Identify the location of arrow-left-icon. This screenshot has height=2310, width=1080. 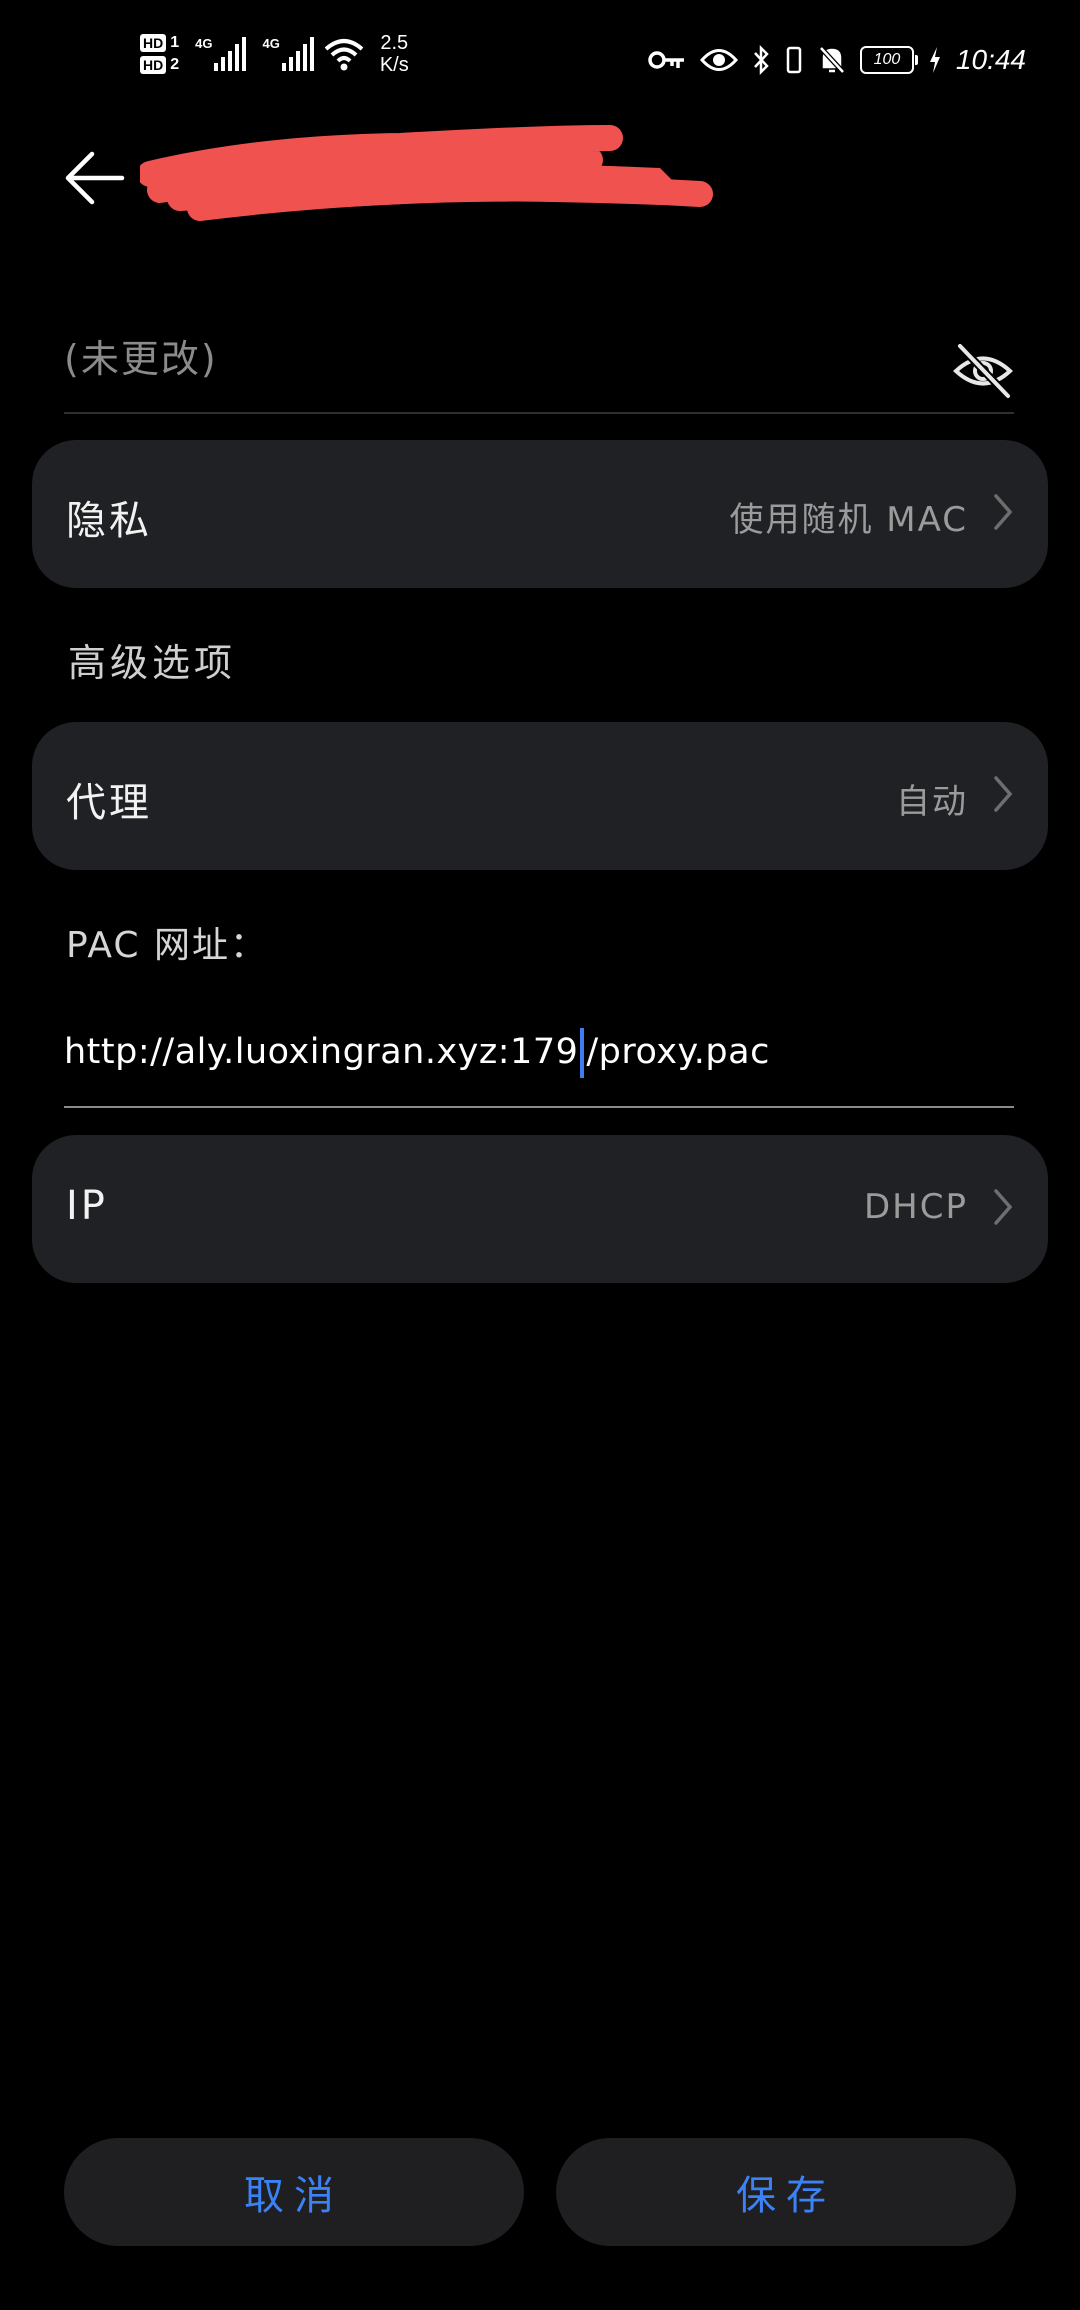
(97, 178).